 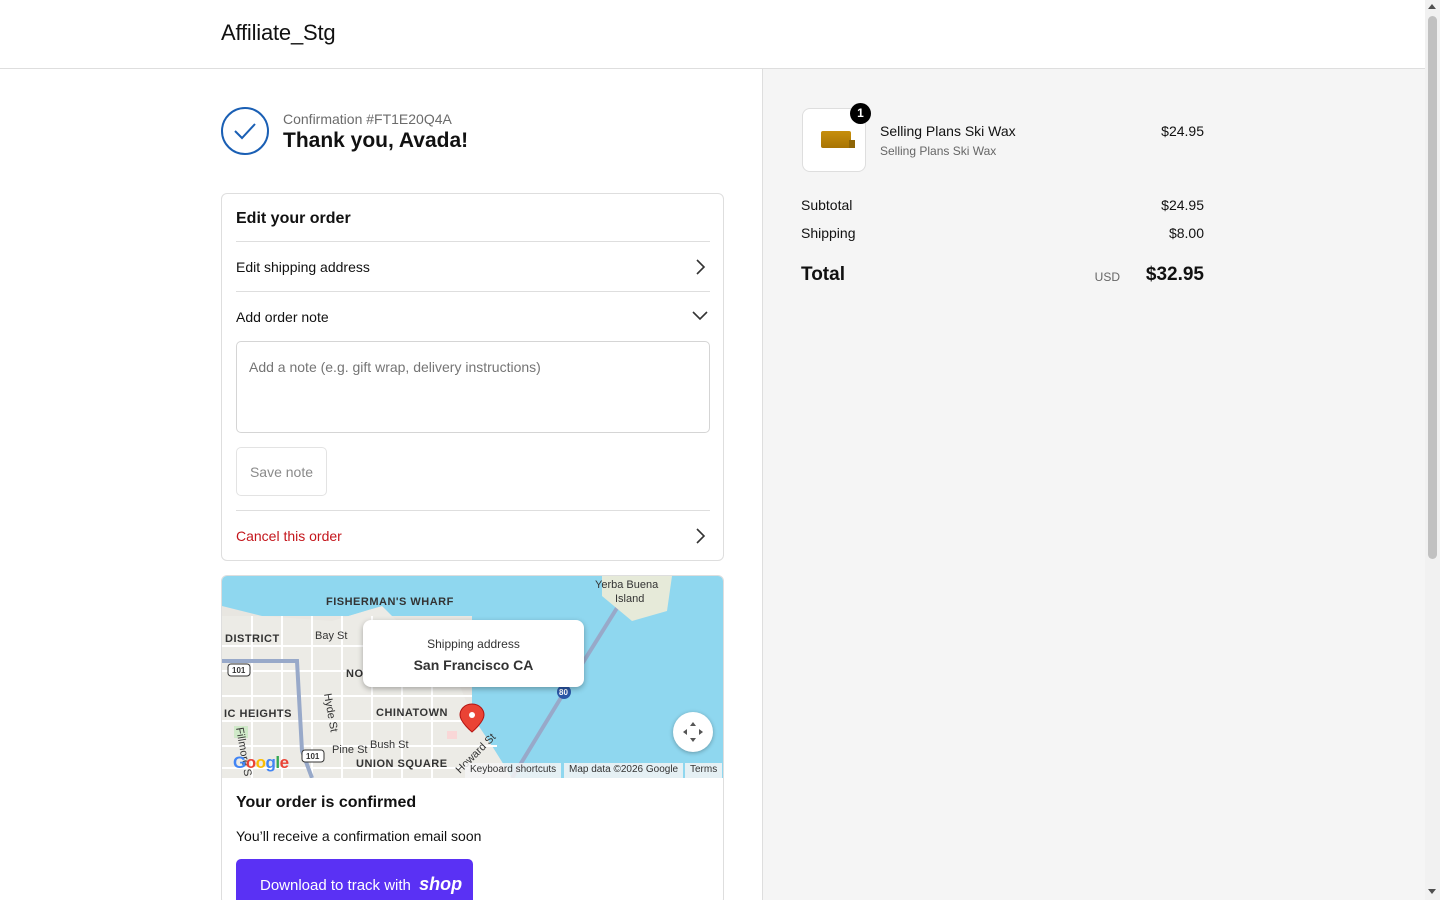 What do you see at coordinates (289, 536) in the screenshot?
I see `cancel-order-label: Cancel this order` at bounding box center [289, 536].